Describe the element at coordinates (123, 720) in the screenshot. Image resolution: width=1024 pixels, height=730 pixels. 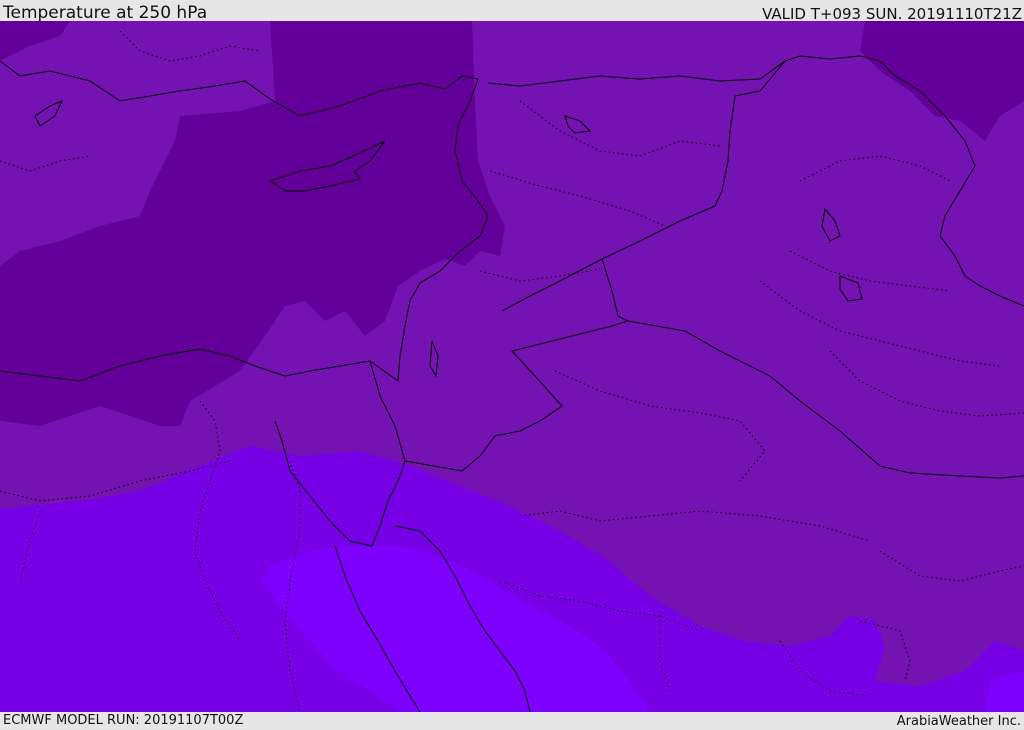
I see `model-run: ECMWF MODEL RUN: 20191107T00Z` at that location.